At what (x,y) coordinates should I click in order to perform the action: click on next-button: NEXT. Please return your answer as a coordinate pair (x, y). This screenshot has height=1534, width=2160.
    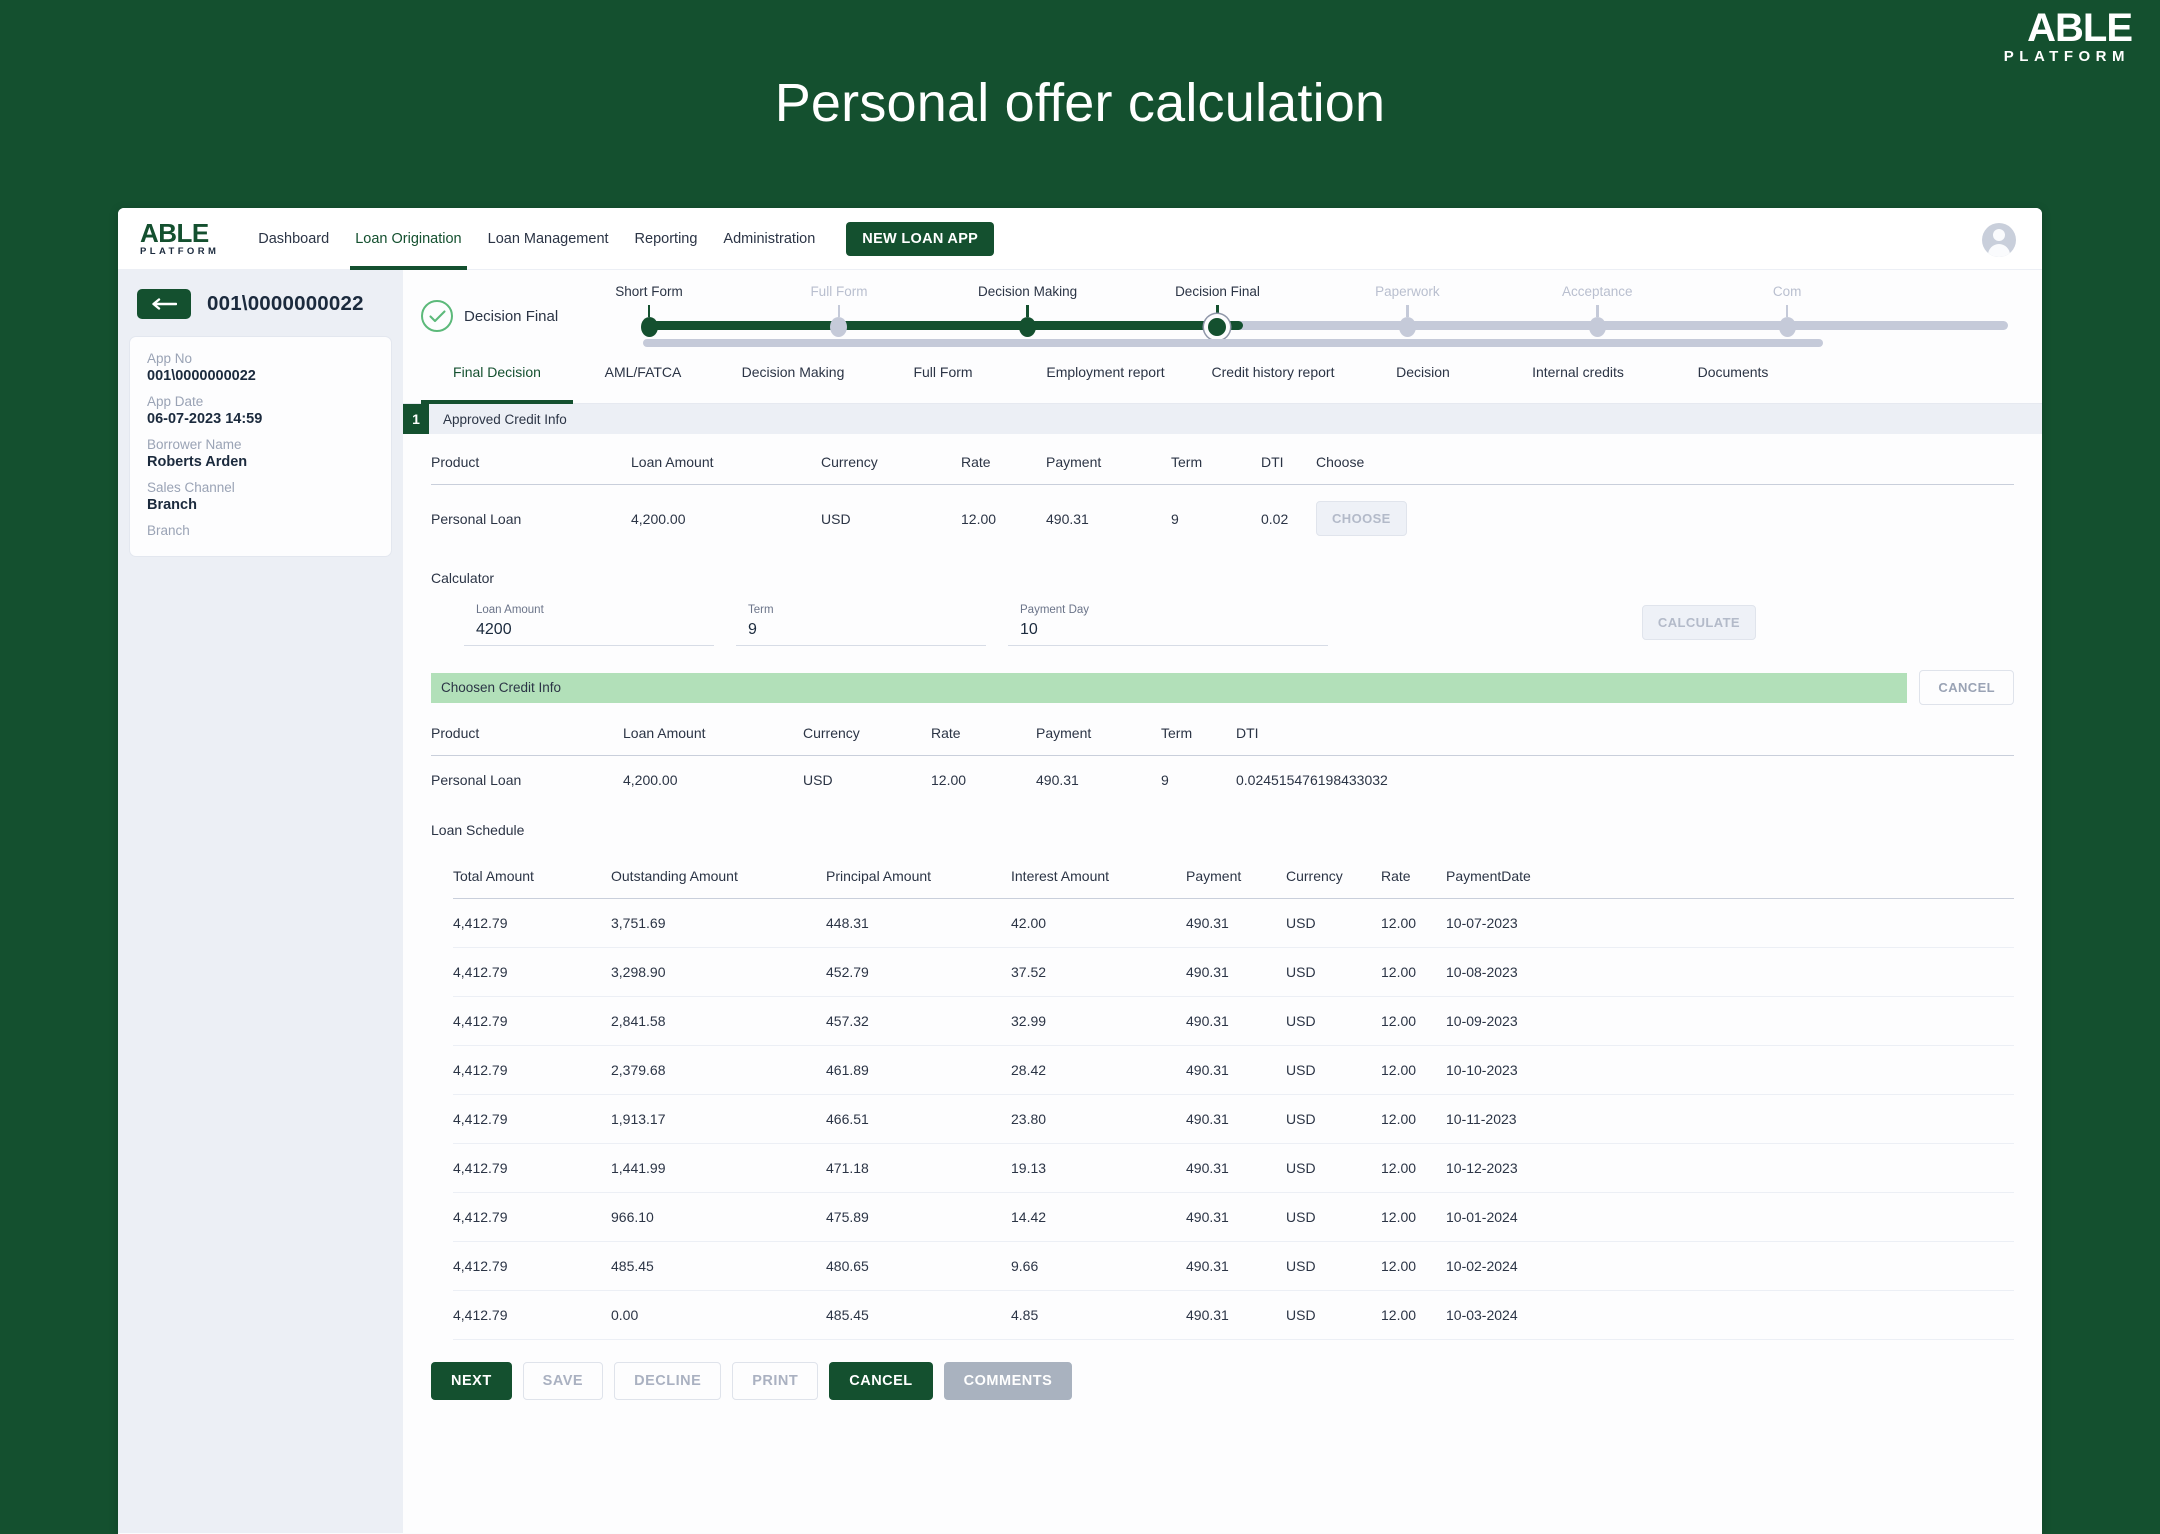
    Looking at the image, I should click on (471, 1381).